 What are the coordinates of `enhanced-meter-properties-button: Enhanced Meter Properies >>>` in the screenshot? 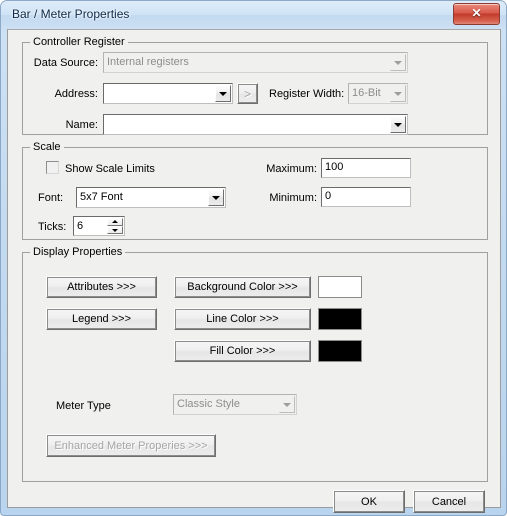 It's located at (131, 445).